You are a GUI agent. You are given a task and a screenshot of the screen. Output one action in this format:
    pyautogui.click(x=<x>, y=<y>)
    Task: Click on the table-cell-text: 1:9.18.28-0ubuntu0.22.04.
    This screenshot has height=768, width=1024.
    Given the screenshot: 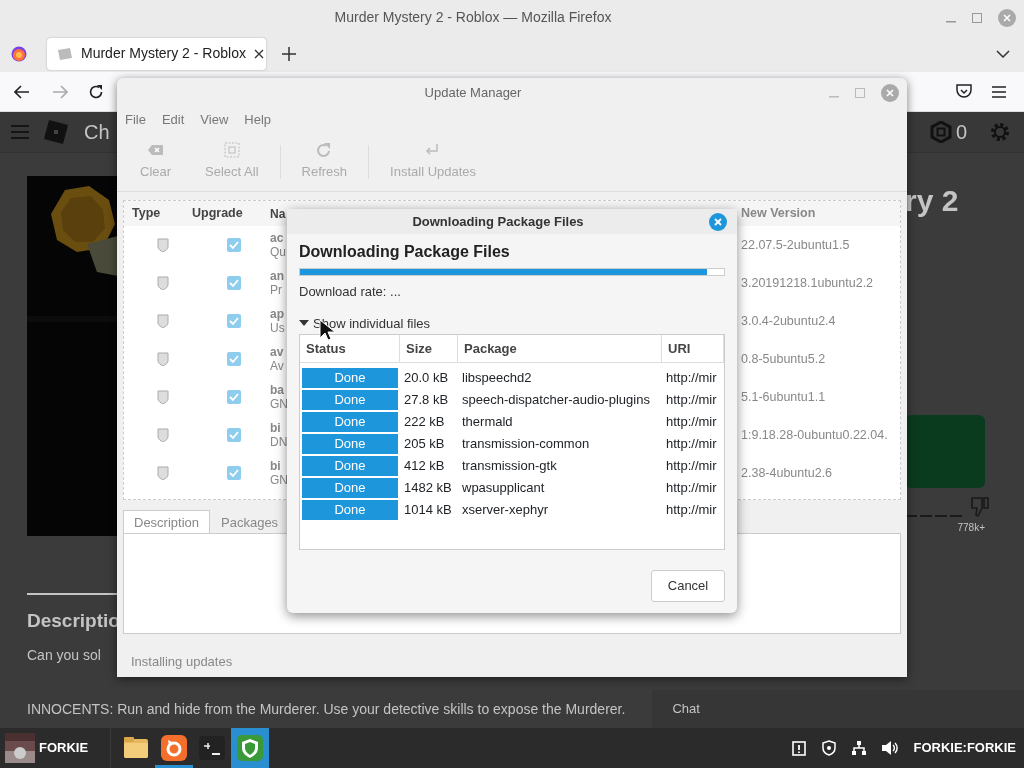 What is the action you would take?
    pyautogui.click(x=815, y=435)
    